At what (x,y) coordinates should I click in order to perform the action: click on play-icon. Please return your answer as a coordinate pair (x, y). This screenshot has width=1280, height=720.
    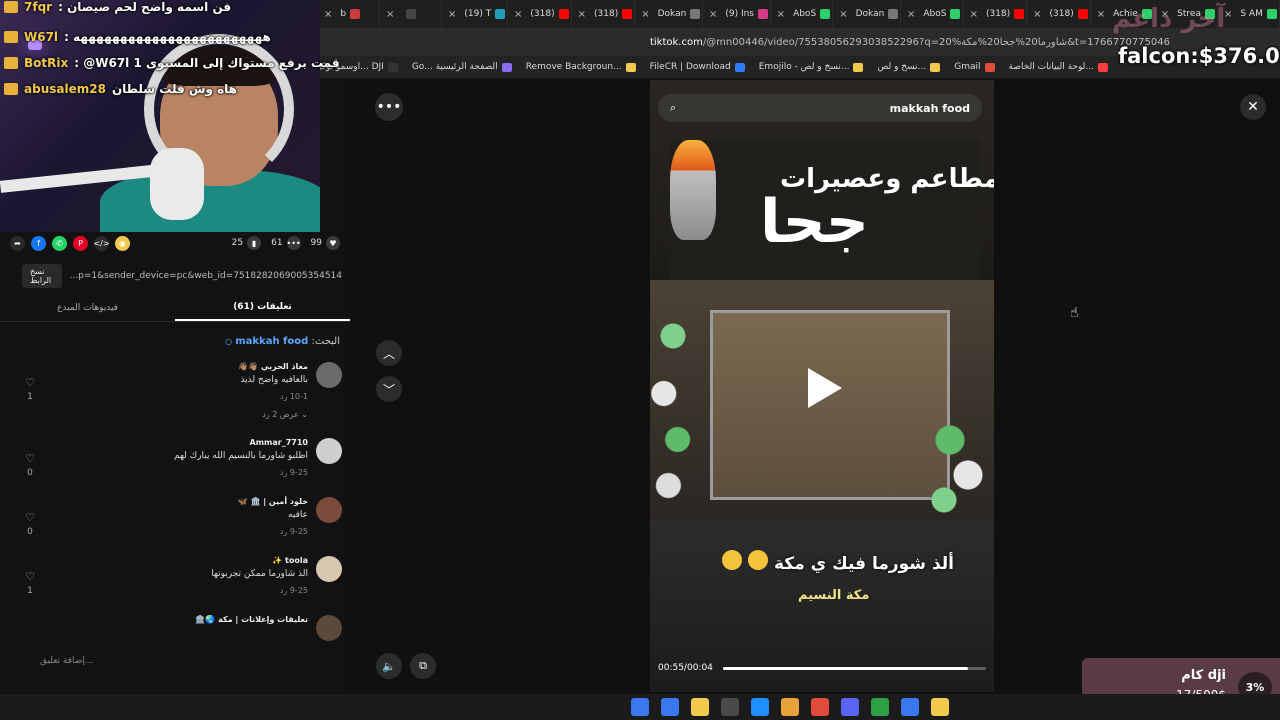
    Looking at the image, I should click on (825, 388).